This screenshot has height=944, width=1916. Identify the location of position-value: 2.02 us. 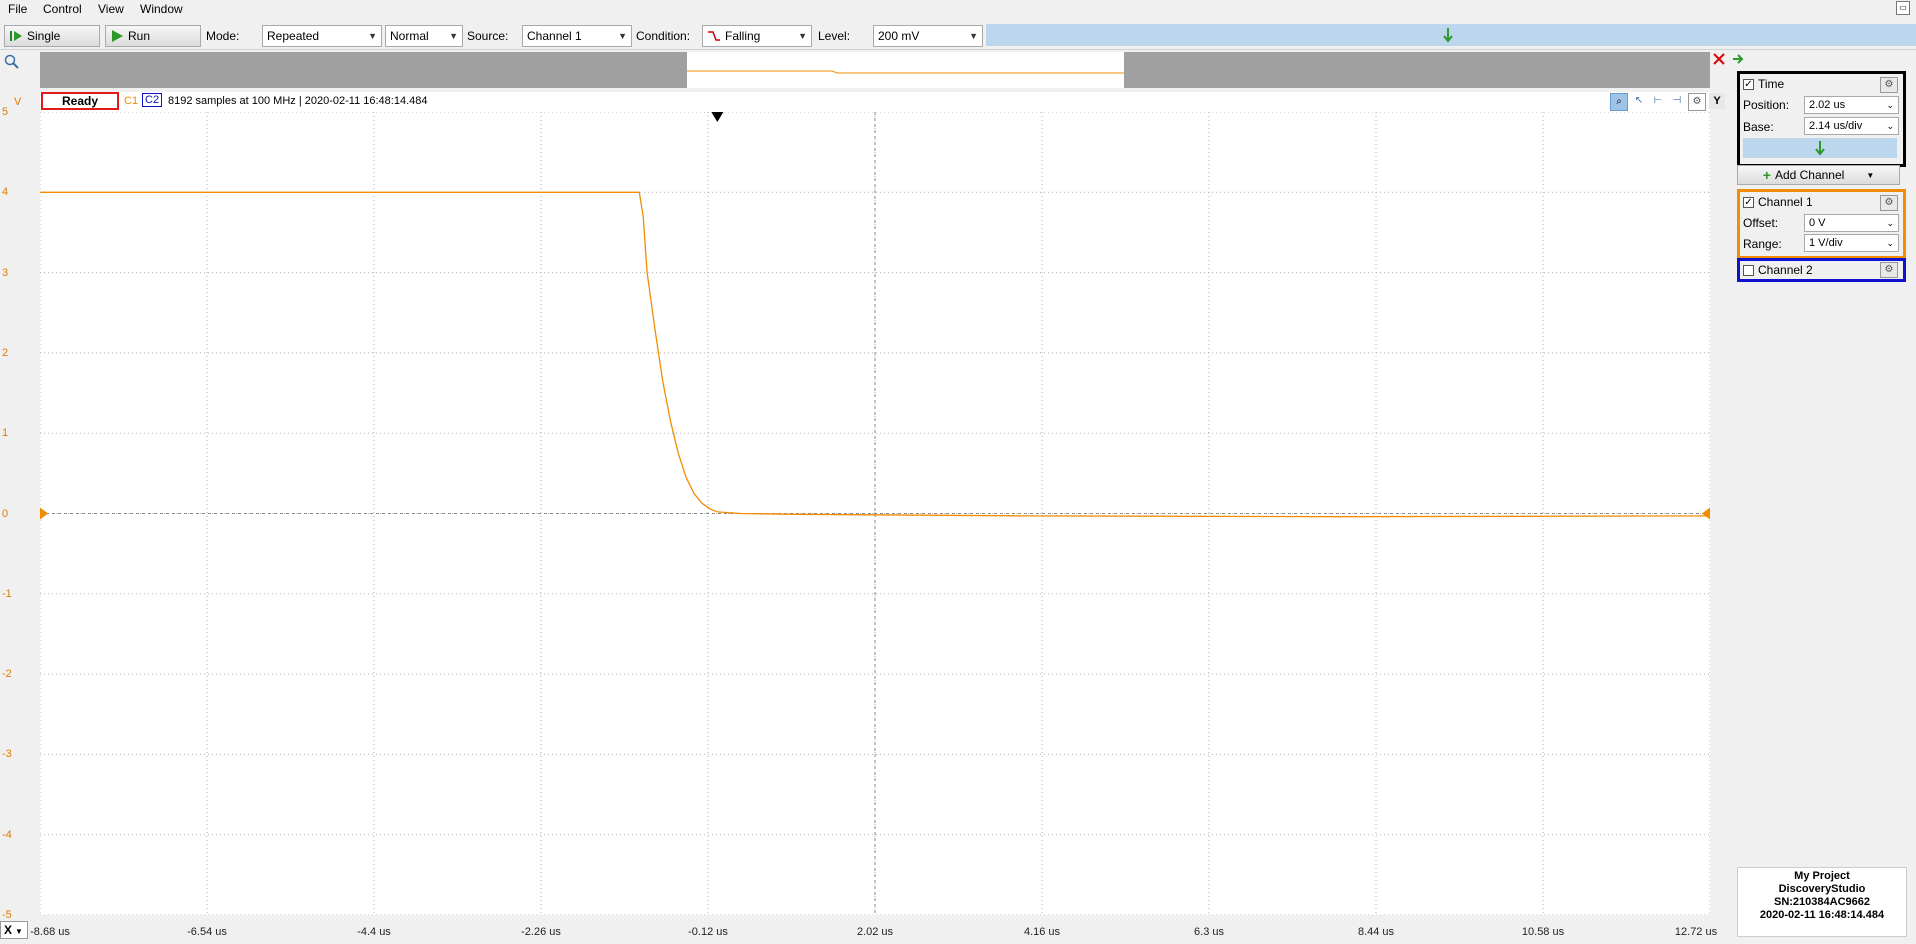
(1827, 105).